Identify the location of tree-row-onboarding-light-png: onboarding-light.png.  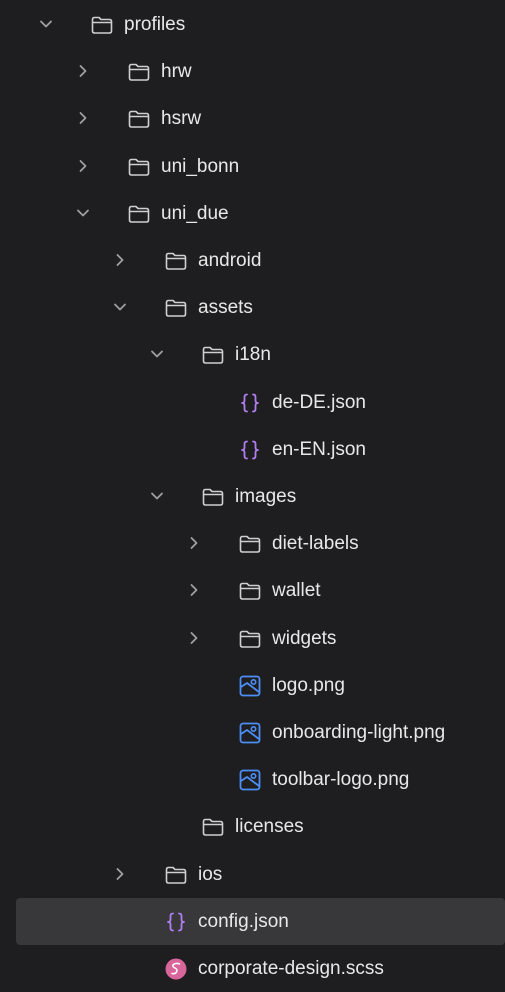
(252, 732).